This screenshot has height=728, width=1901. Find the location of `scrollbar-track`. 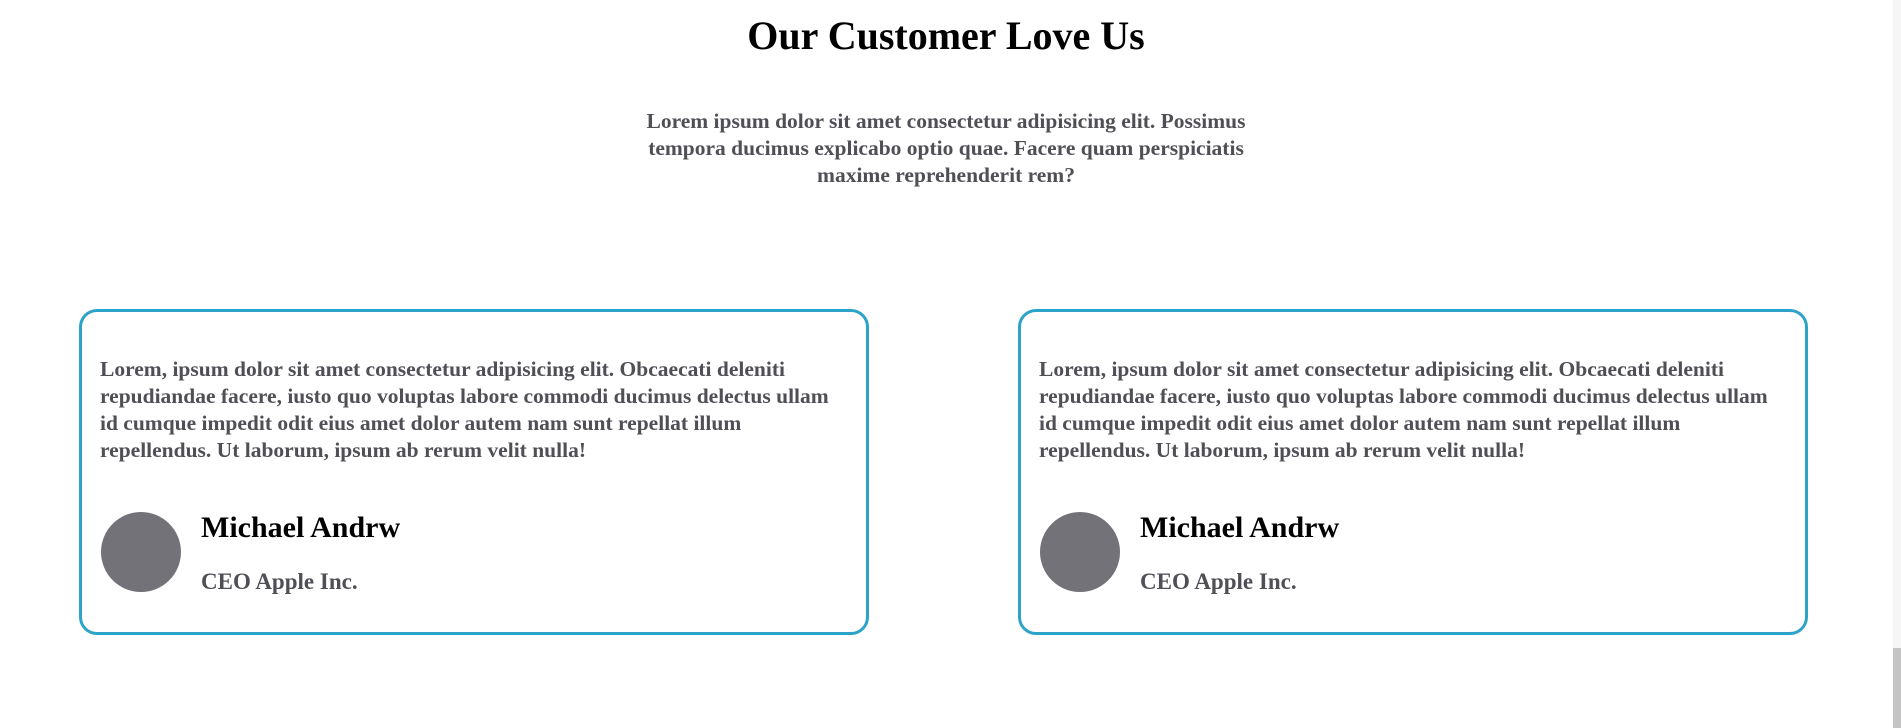

scrollbar-track is located at coordinates (1897, 364).